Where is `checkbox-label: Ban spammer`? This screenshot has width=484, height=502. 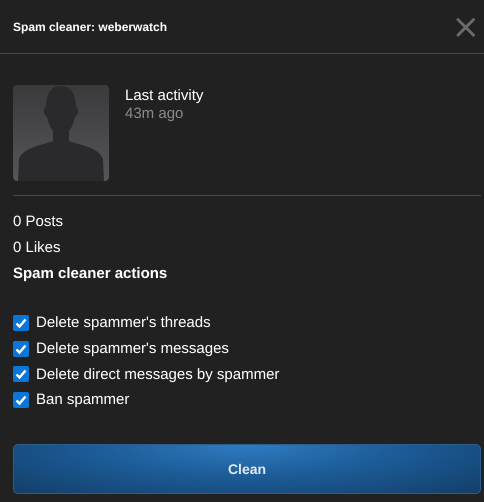 checkbox-label: Ban spammer is located at coordinates (83, 399).